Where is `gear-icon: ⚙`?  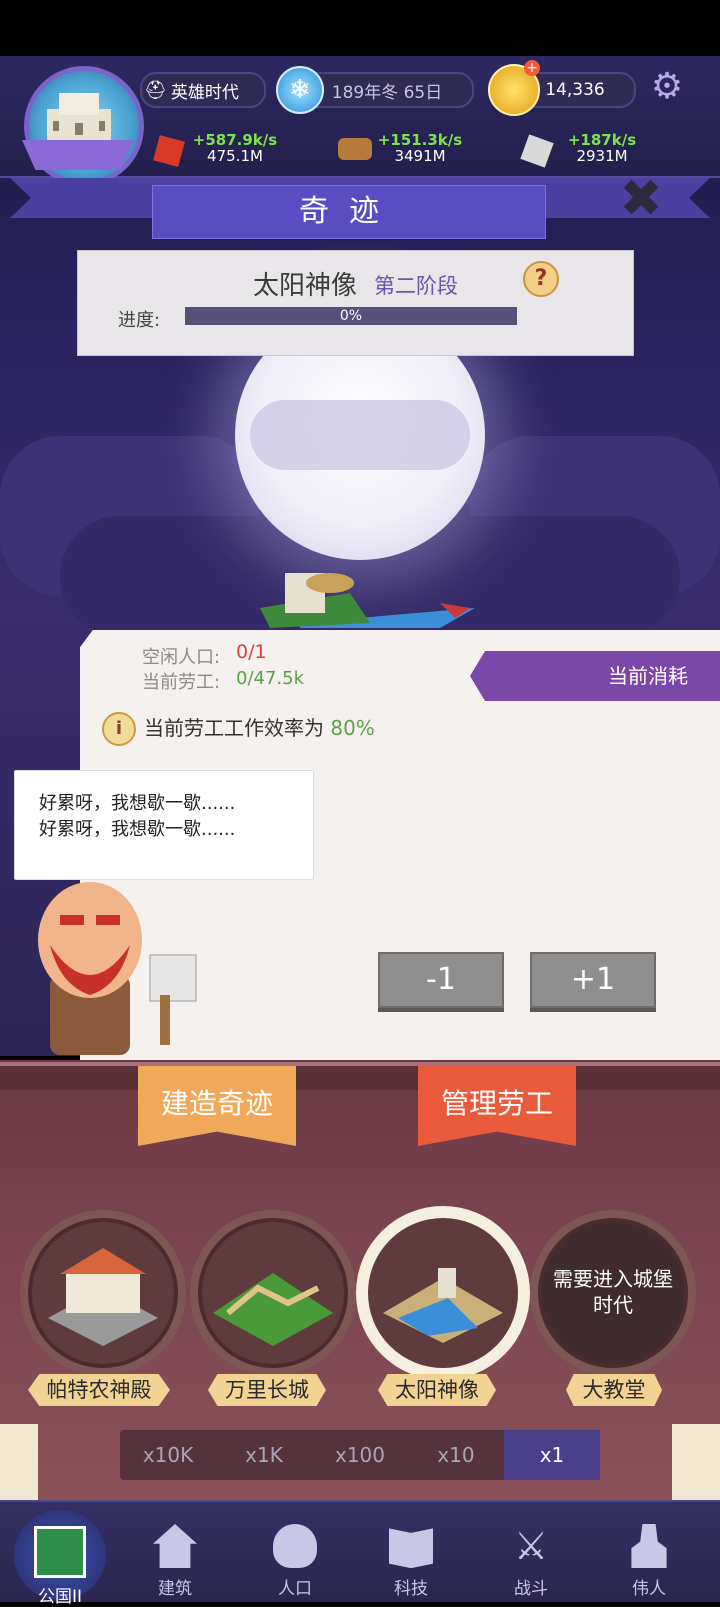
gear-icon: ⚙ is located at coordinates (667, 87).